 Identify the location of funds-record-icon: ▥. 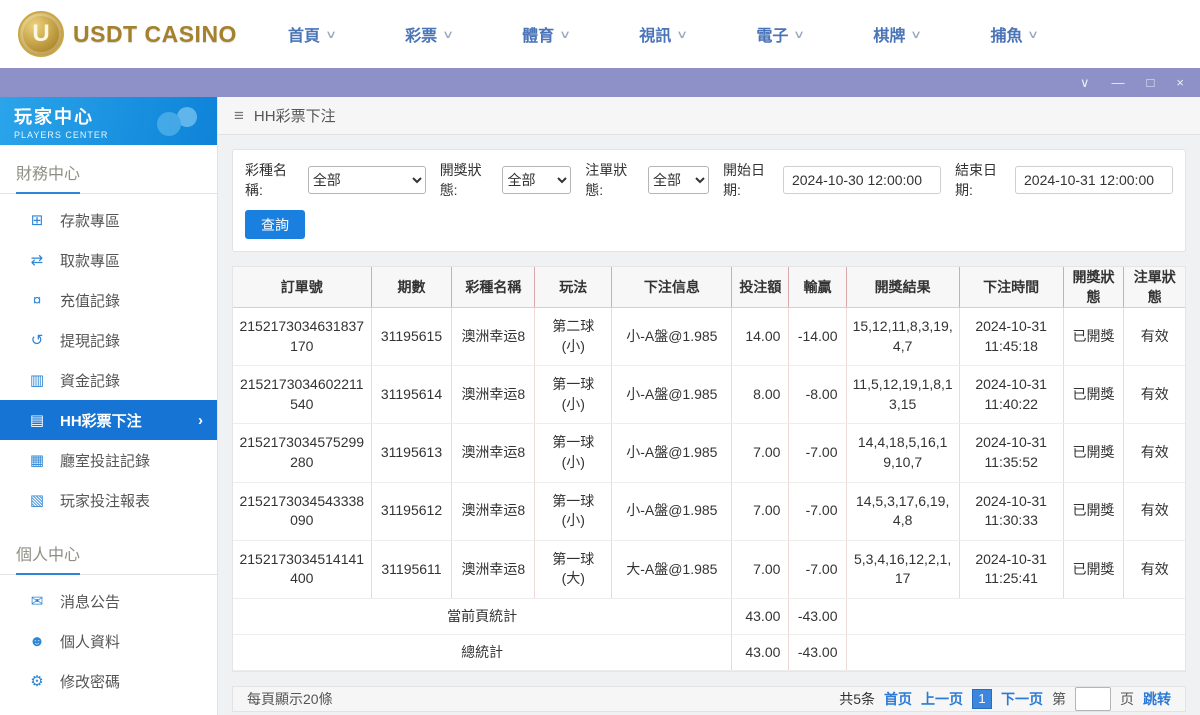
(37, 380).